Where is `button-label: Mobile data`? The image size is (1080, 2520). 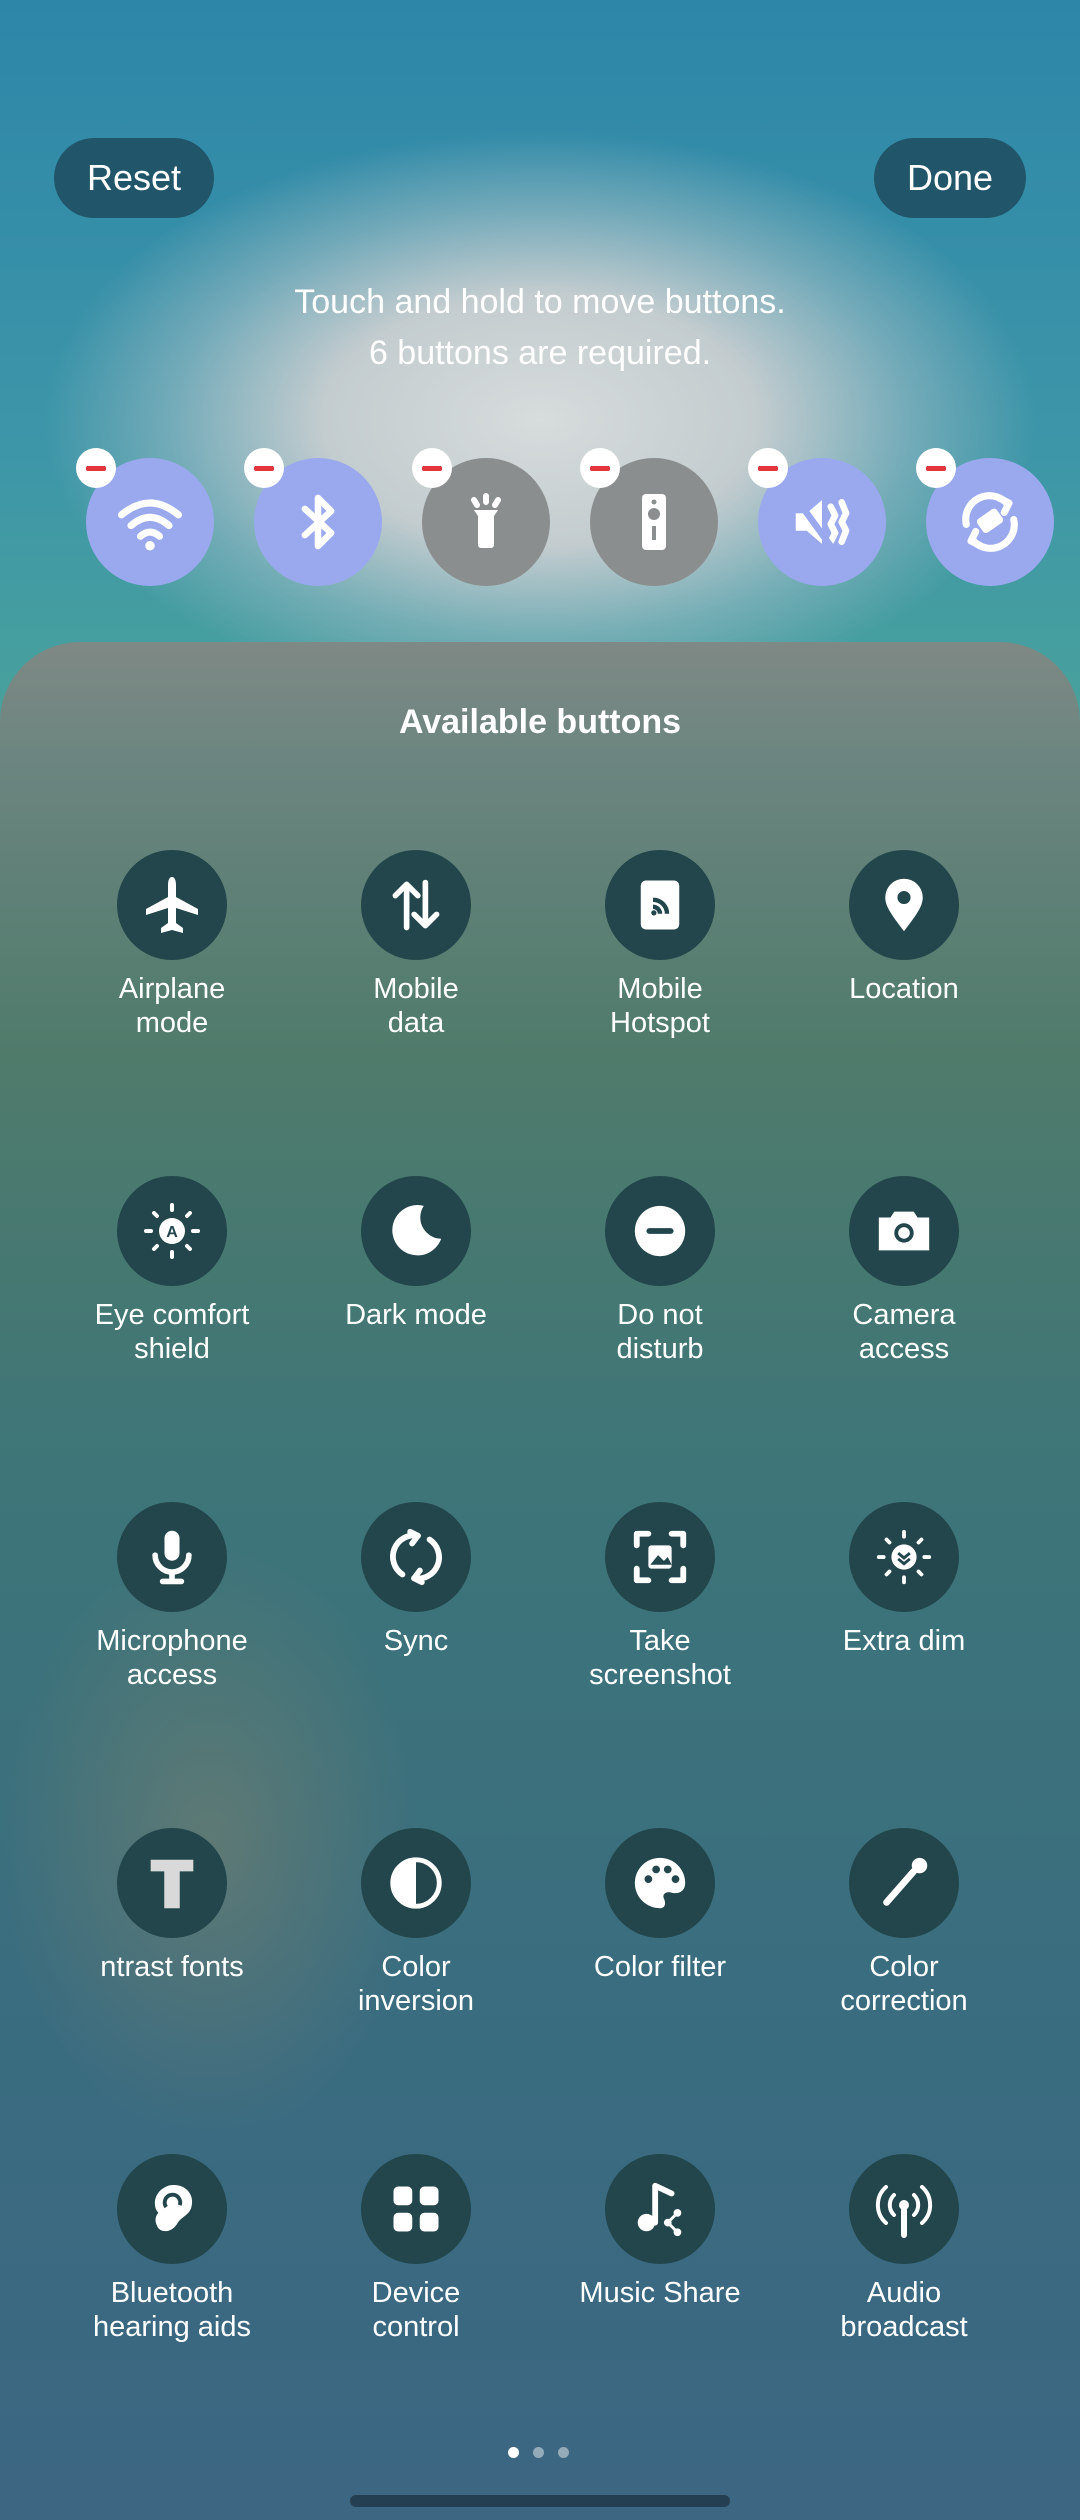
button-label: Mobile data is located at coordinates (416, 1006).